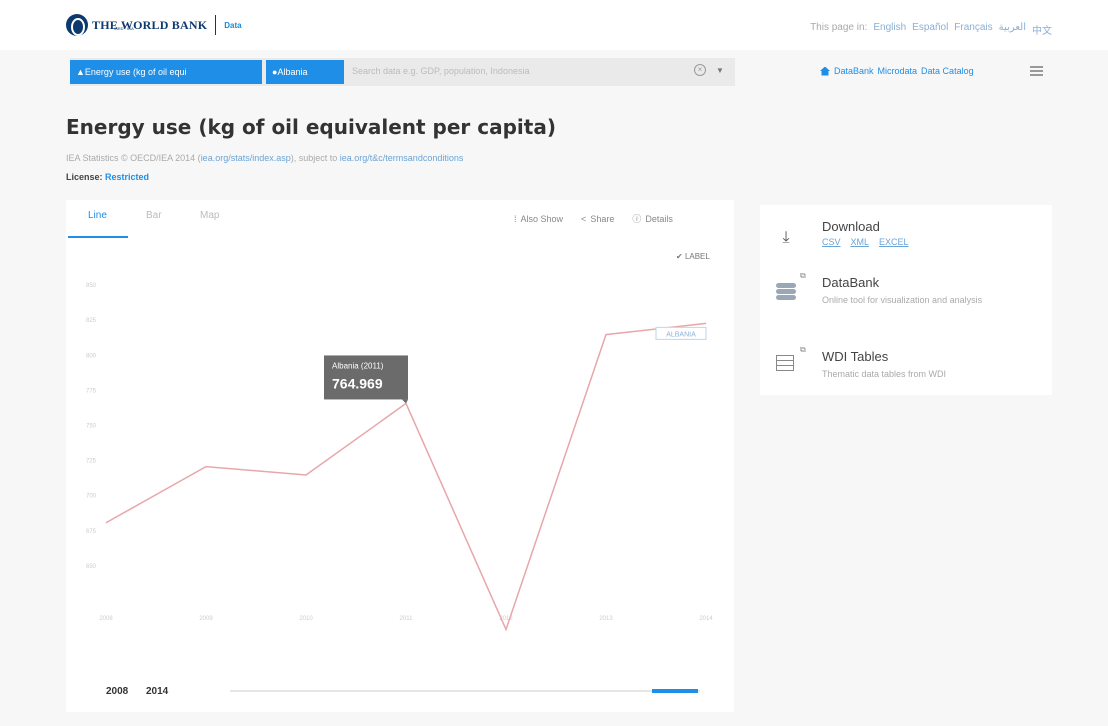  I want to click on x-tick-label: 2008, so click(106, 619).